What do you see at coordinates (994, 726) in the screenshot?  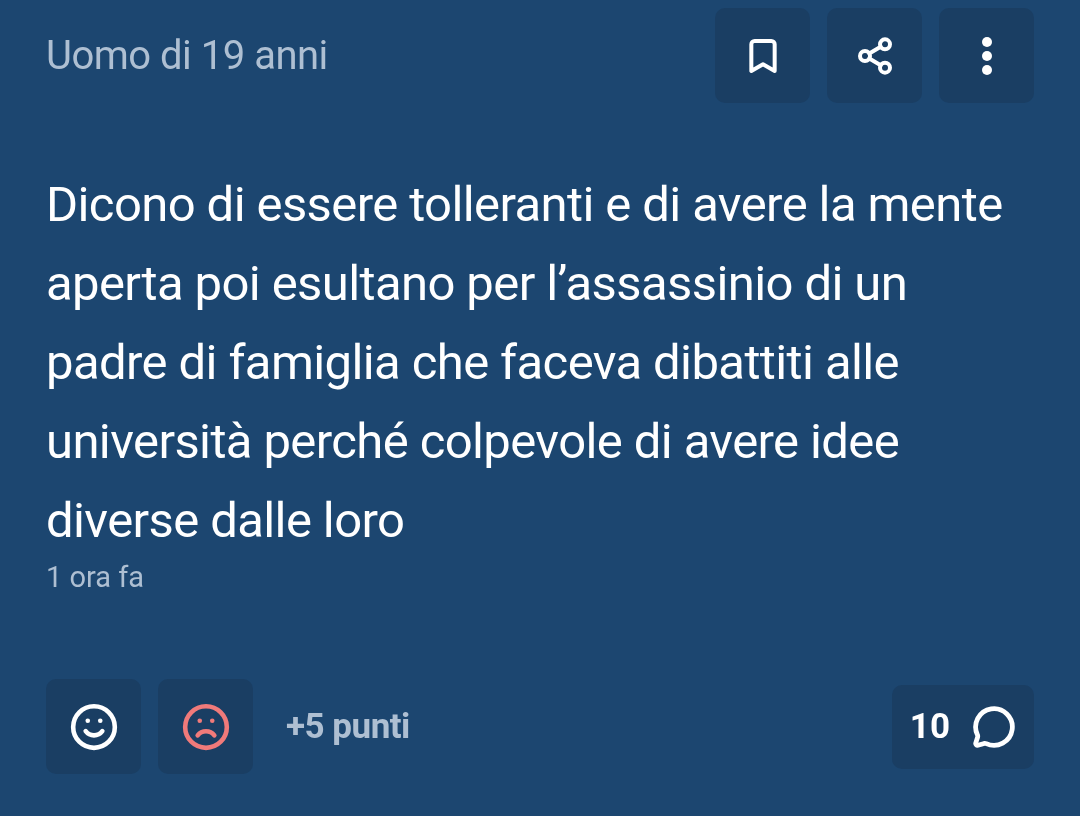 I see `comment-icon` at bounding box center [994, 726].